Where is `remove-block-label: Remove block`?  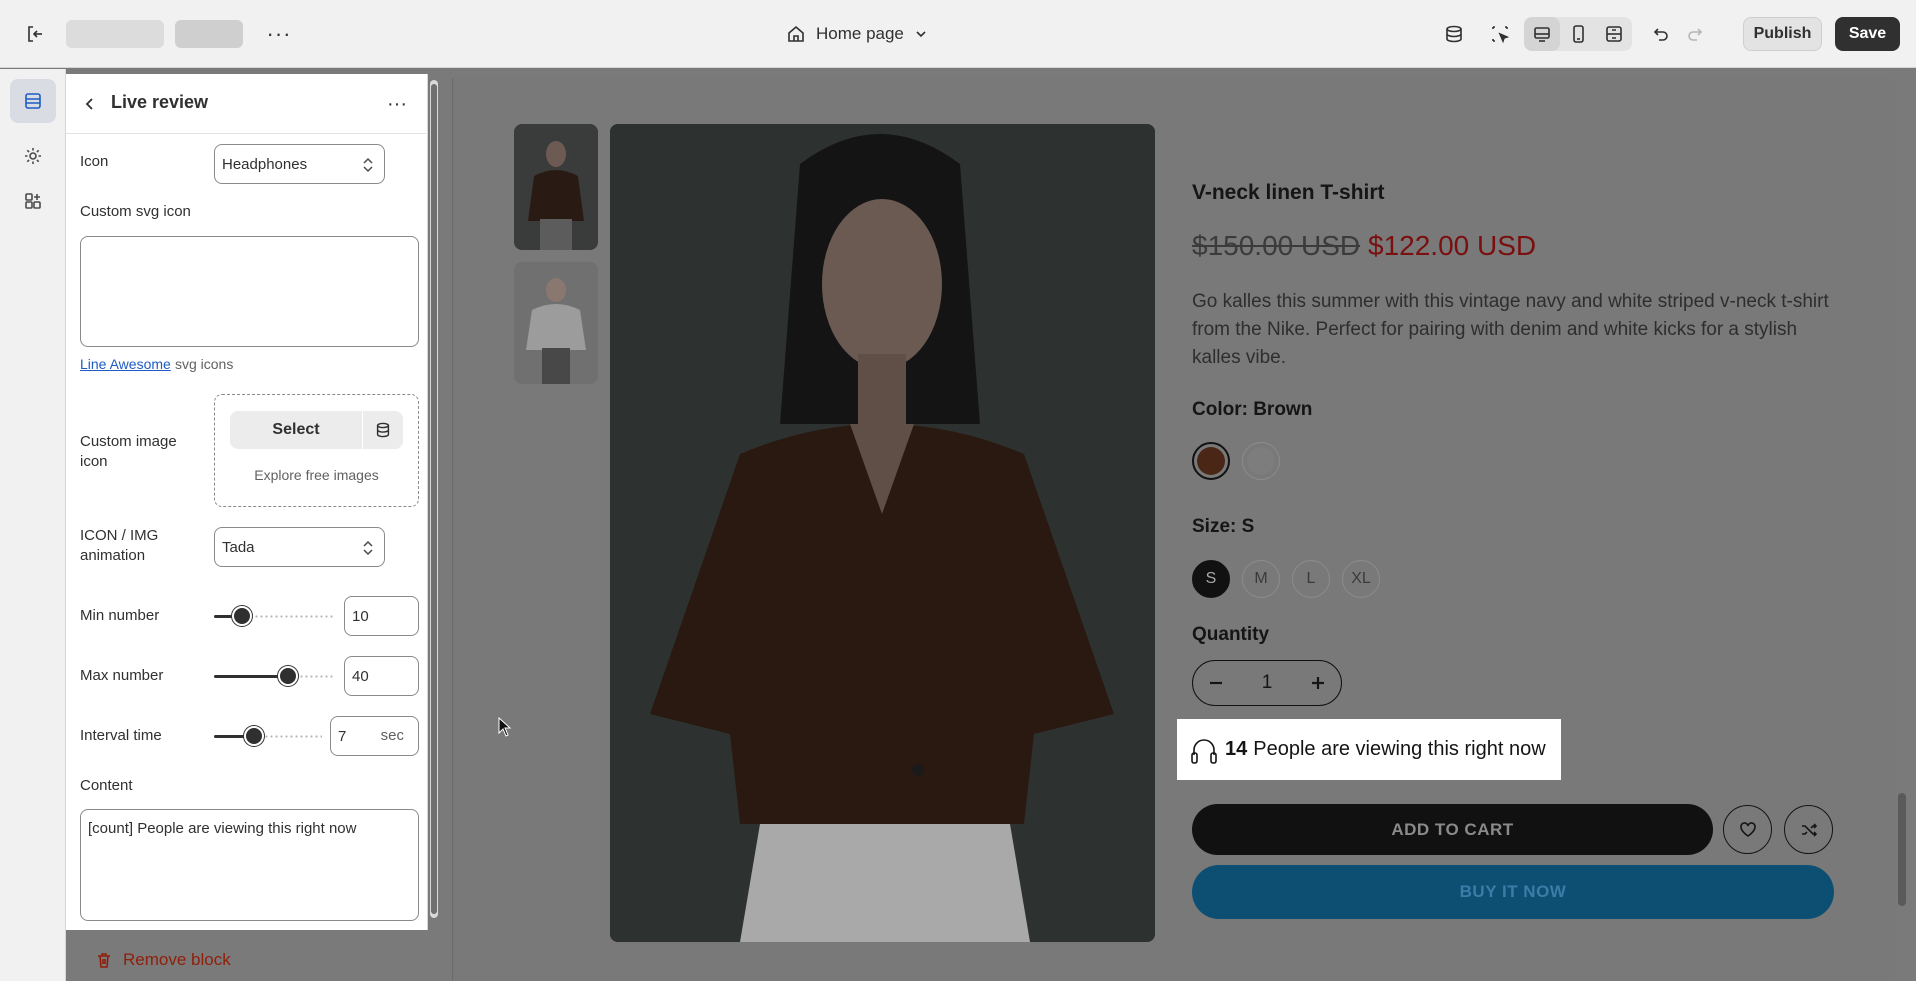
remove-block-label: Remove block is located at coordinates (177, 959).